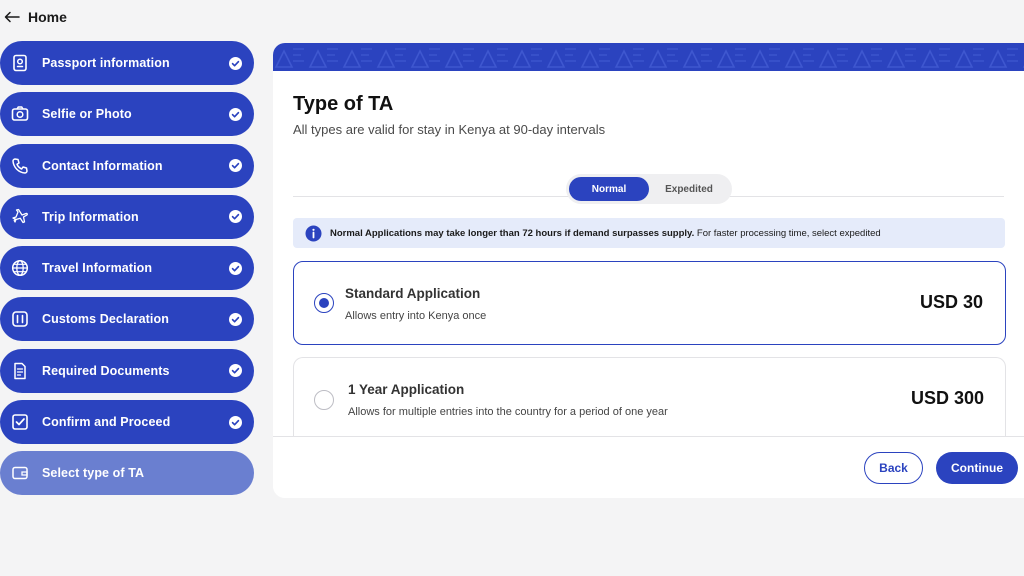 This screenshot has height=576, width=1024. What do you see at coordinates (689, 189) in the screenshot?
I see `toggle-expedited: Expedited` at bounding box center [689, 189].